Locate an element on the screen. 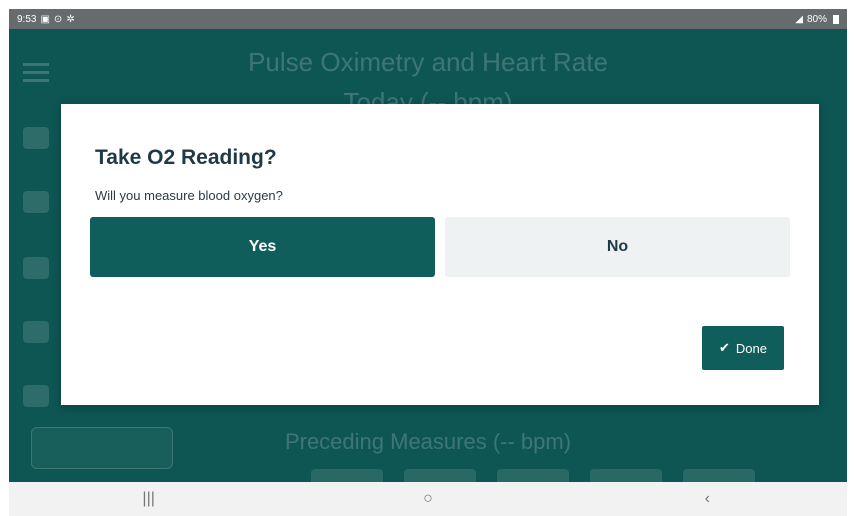  battery-icon is located at coordinates (836, 19).